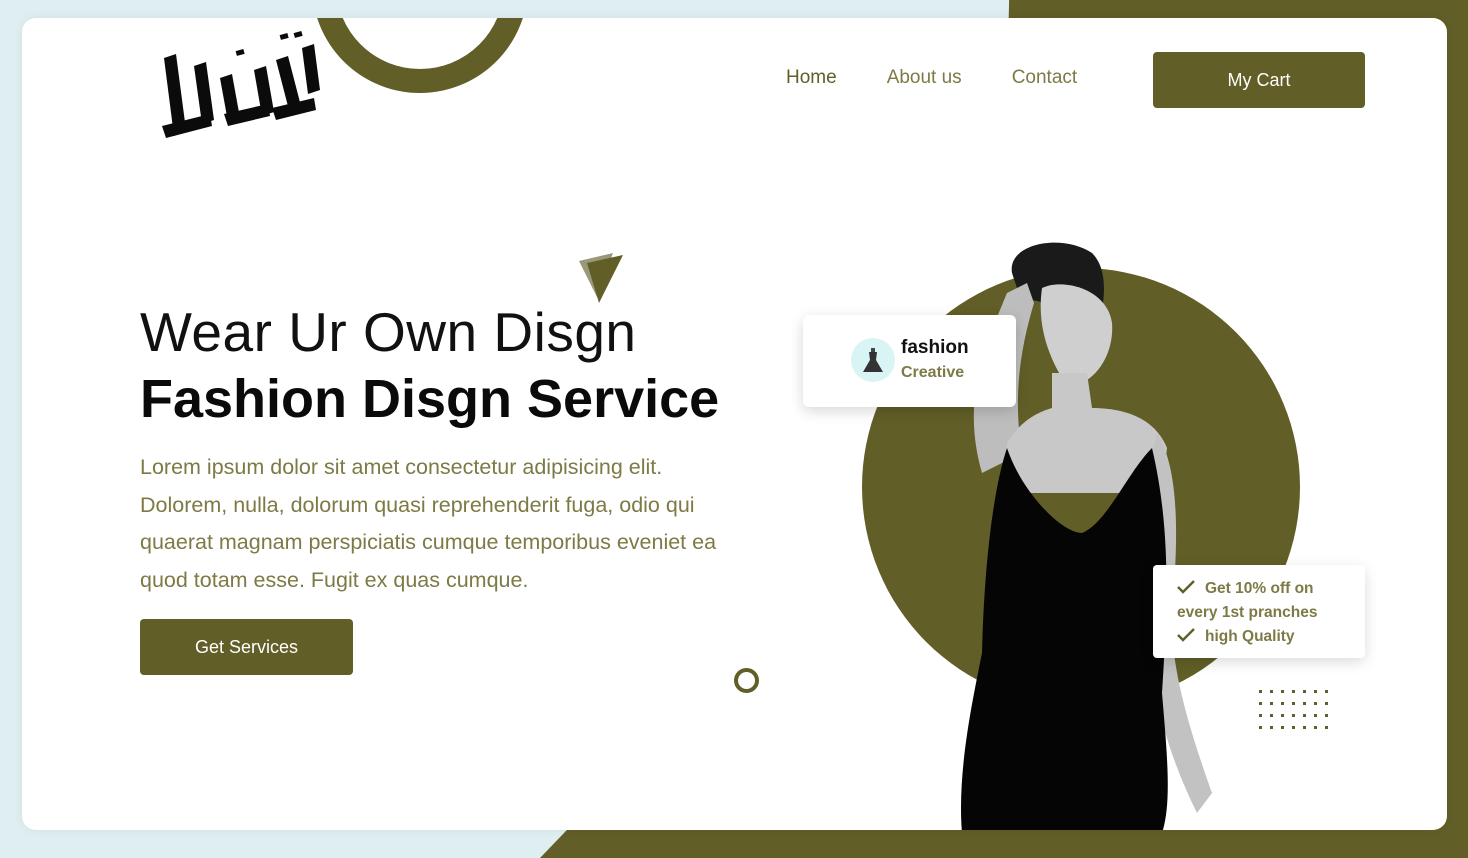  I want to click on triangle-decoration-icon, so click(601, 278).